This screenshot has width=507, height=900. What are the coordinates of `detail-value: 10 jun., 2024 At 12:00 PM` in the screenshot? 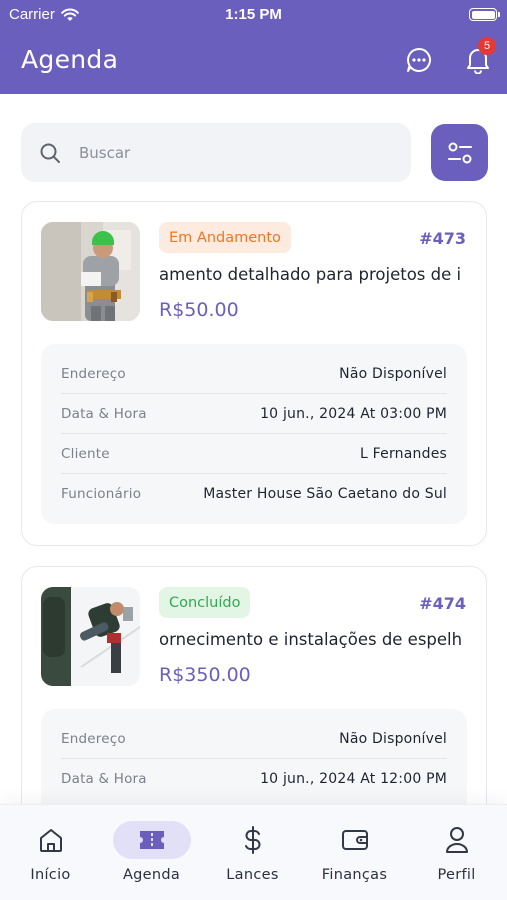 It's located at (353, 779).